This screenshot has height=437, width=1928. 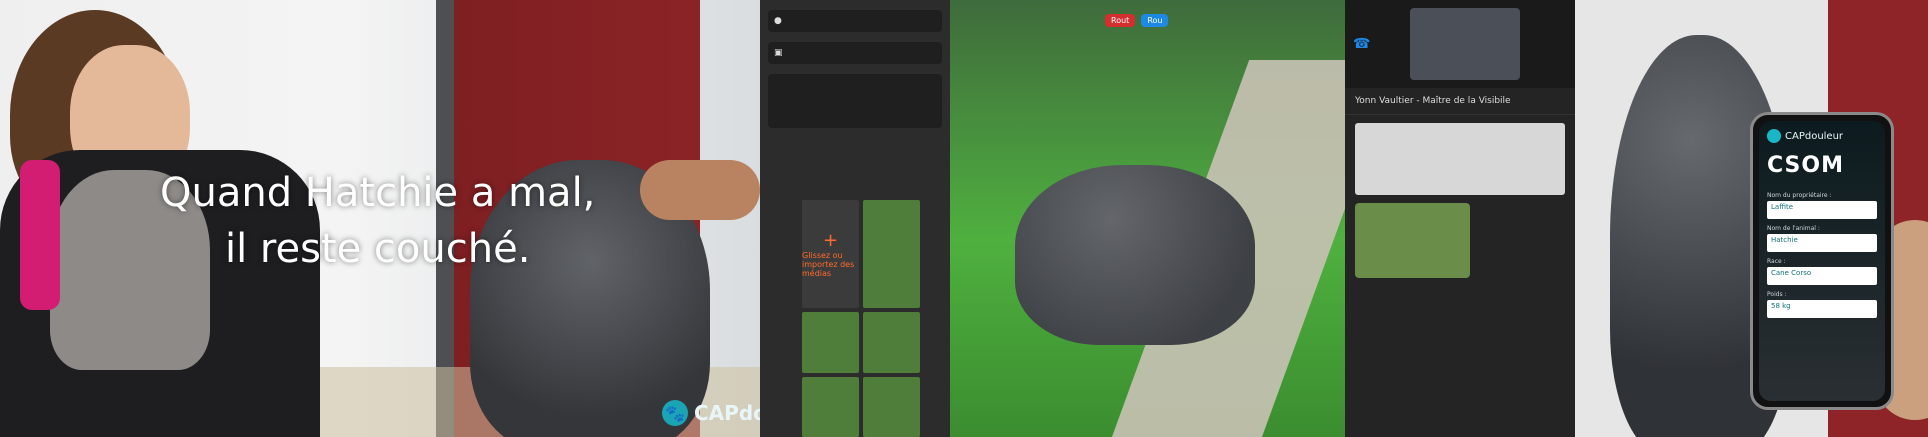 I want to click on owner-field: Nom du propriétaire : Laffite, so click(x=1822, y=205).